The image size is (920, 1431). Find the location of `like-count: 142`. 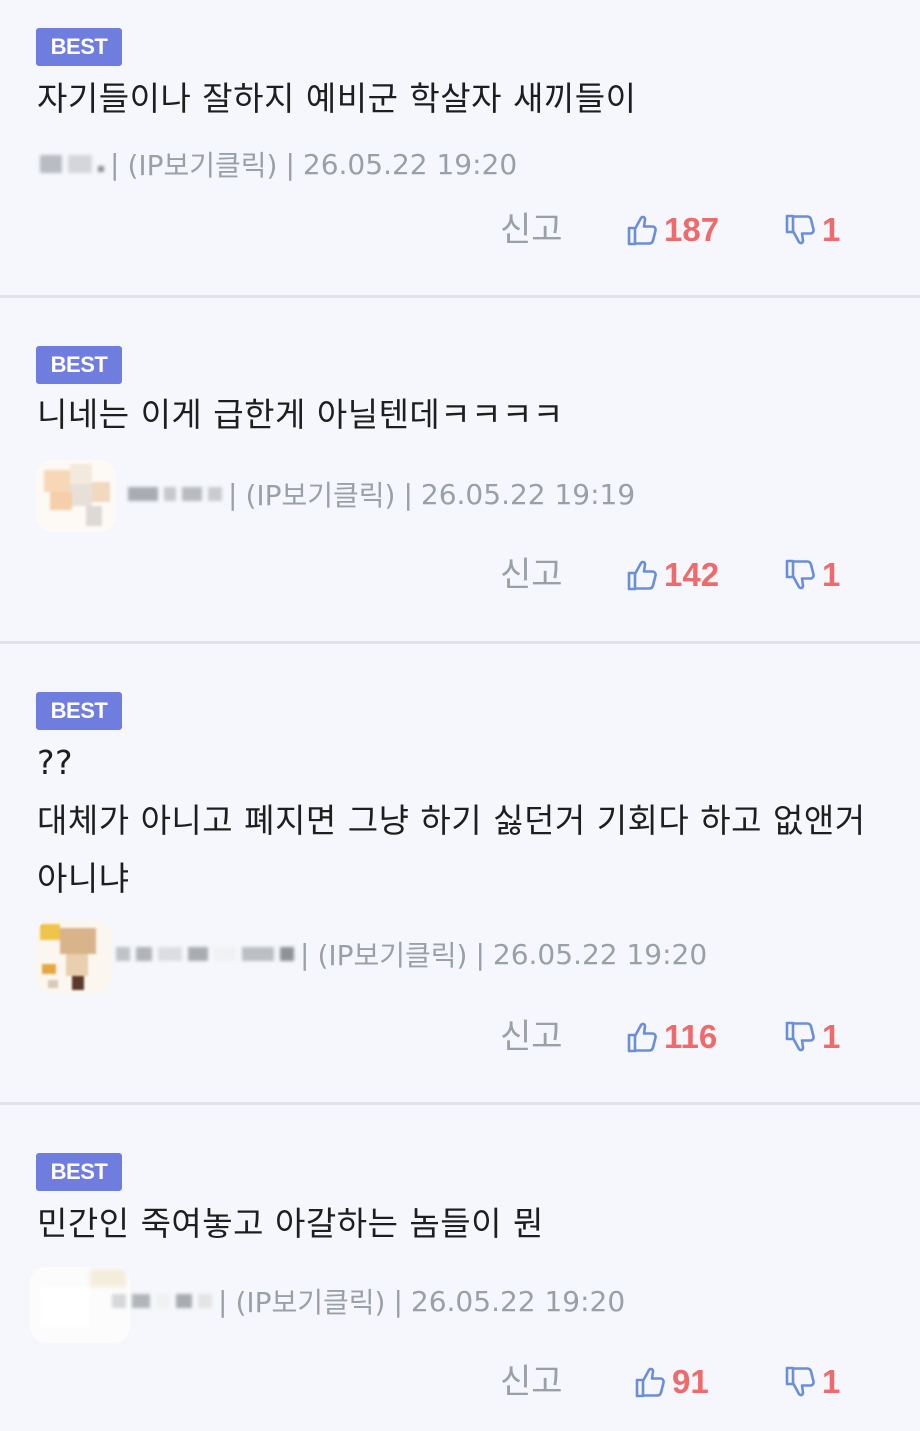

like-count: 142 is located at coordinates (692, 574).